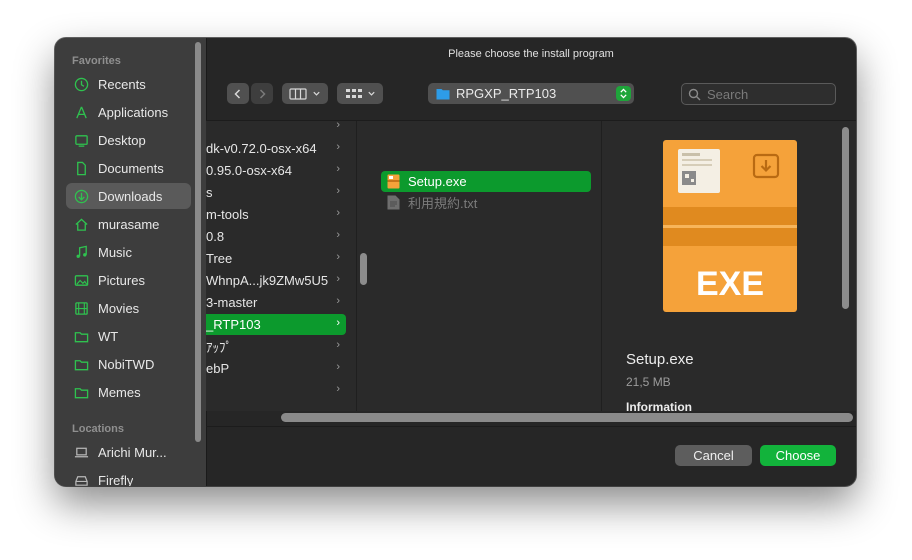  What do you see at coordinates (531, 54) in the screenshot?
I see `dialog-title: Please choose the install program` at bounding box center [531, 54].